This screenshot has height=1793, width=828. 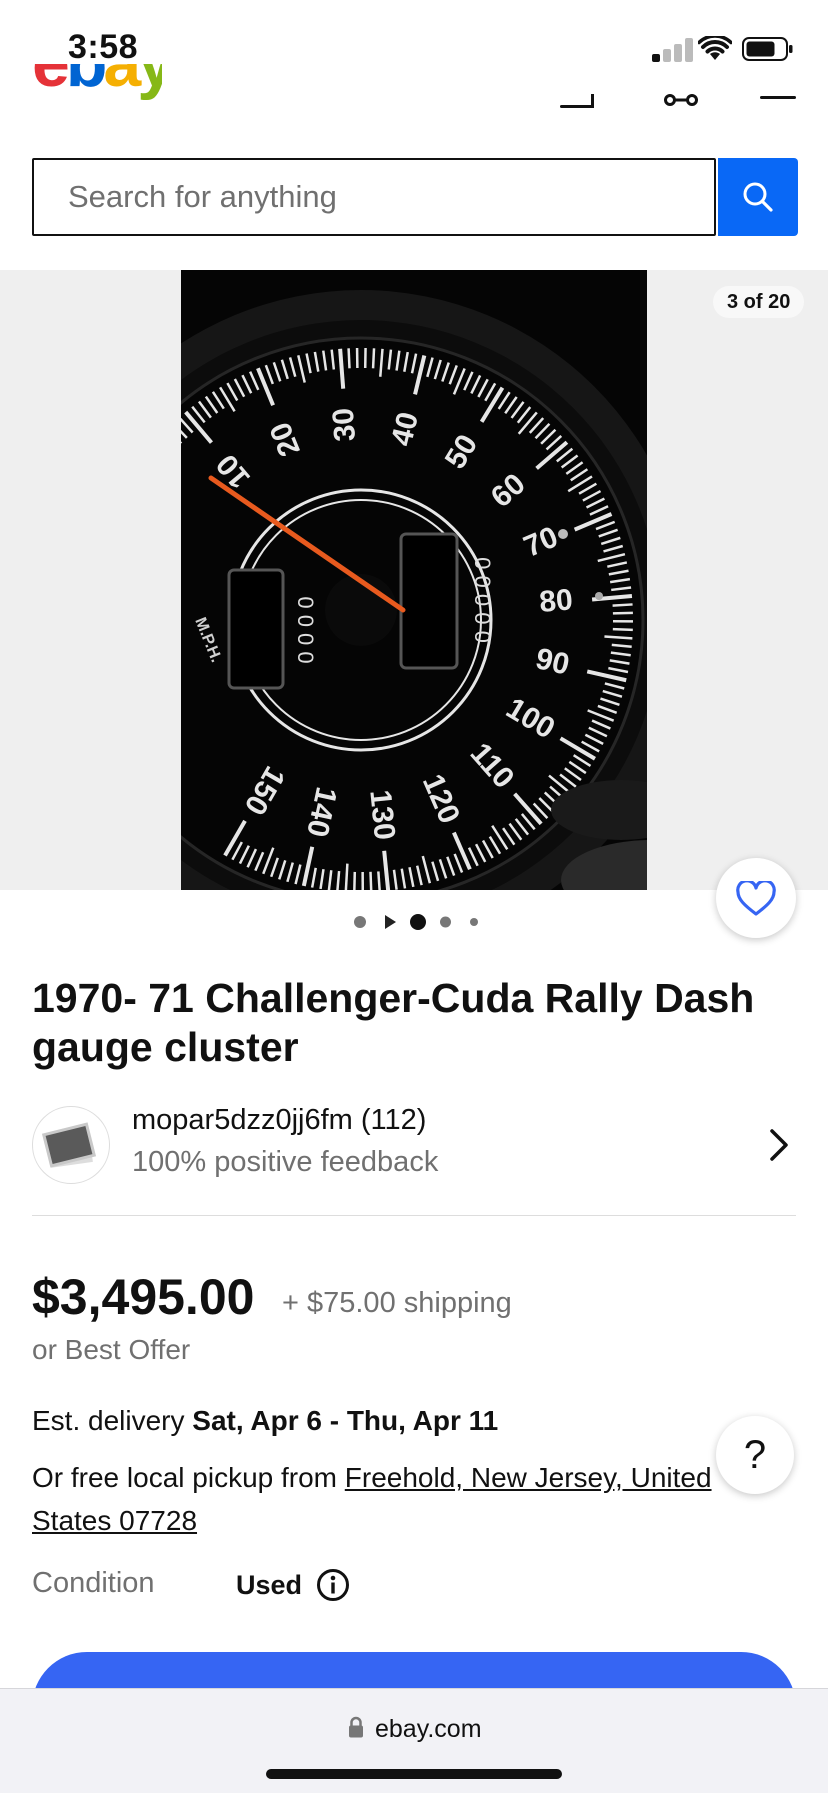 What do you see at coordinates (103, 47) in the screenshot?
I see `status-time: 3:58` at bounding box center [103, 47].